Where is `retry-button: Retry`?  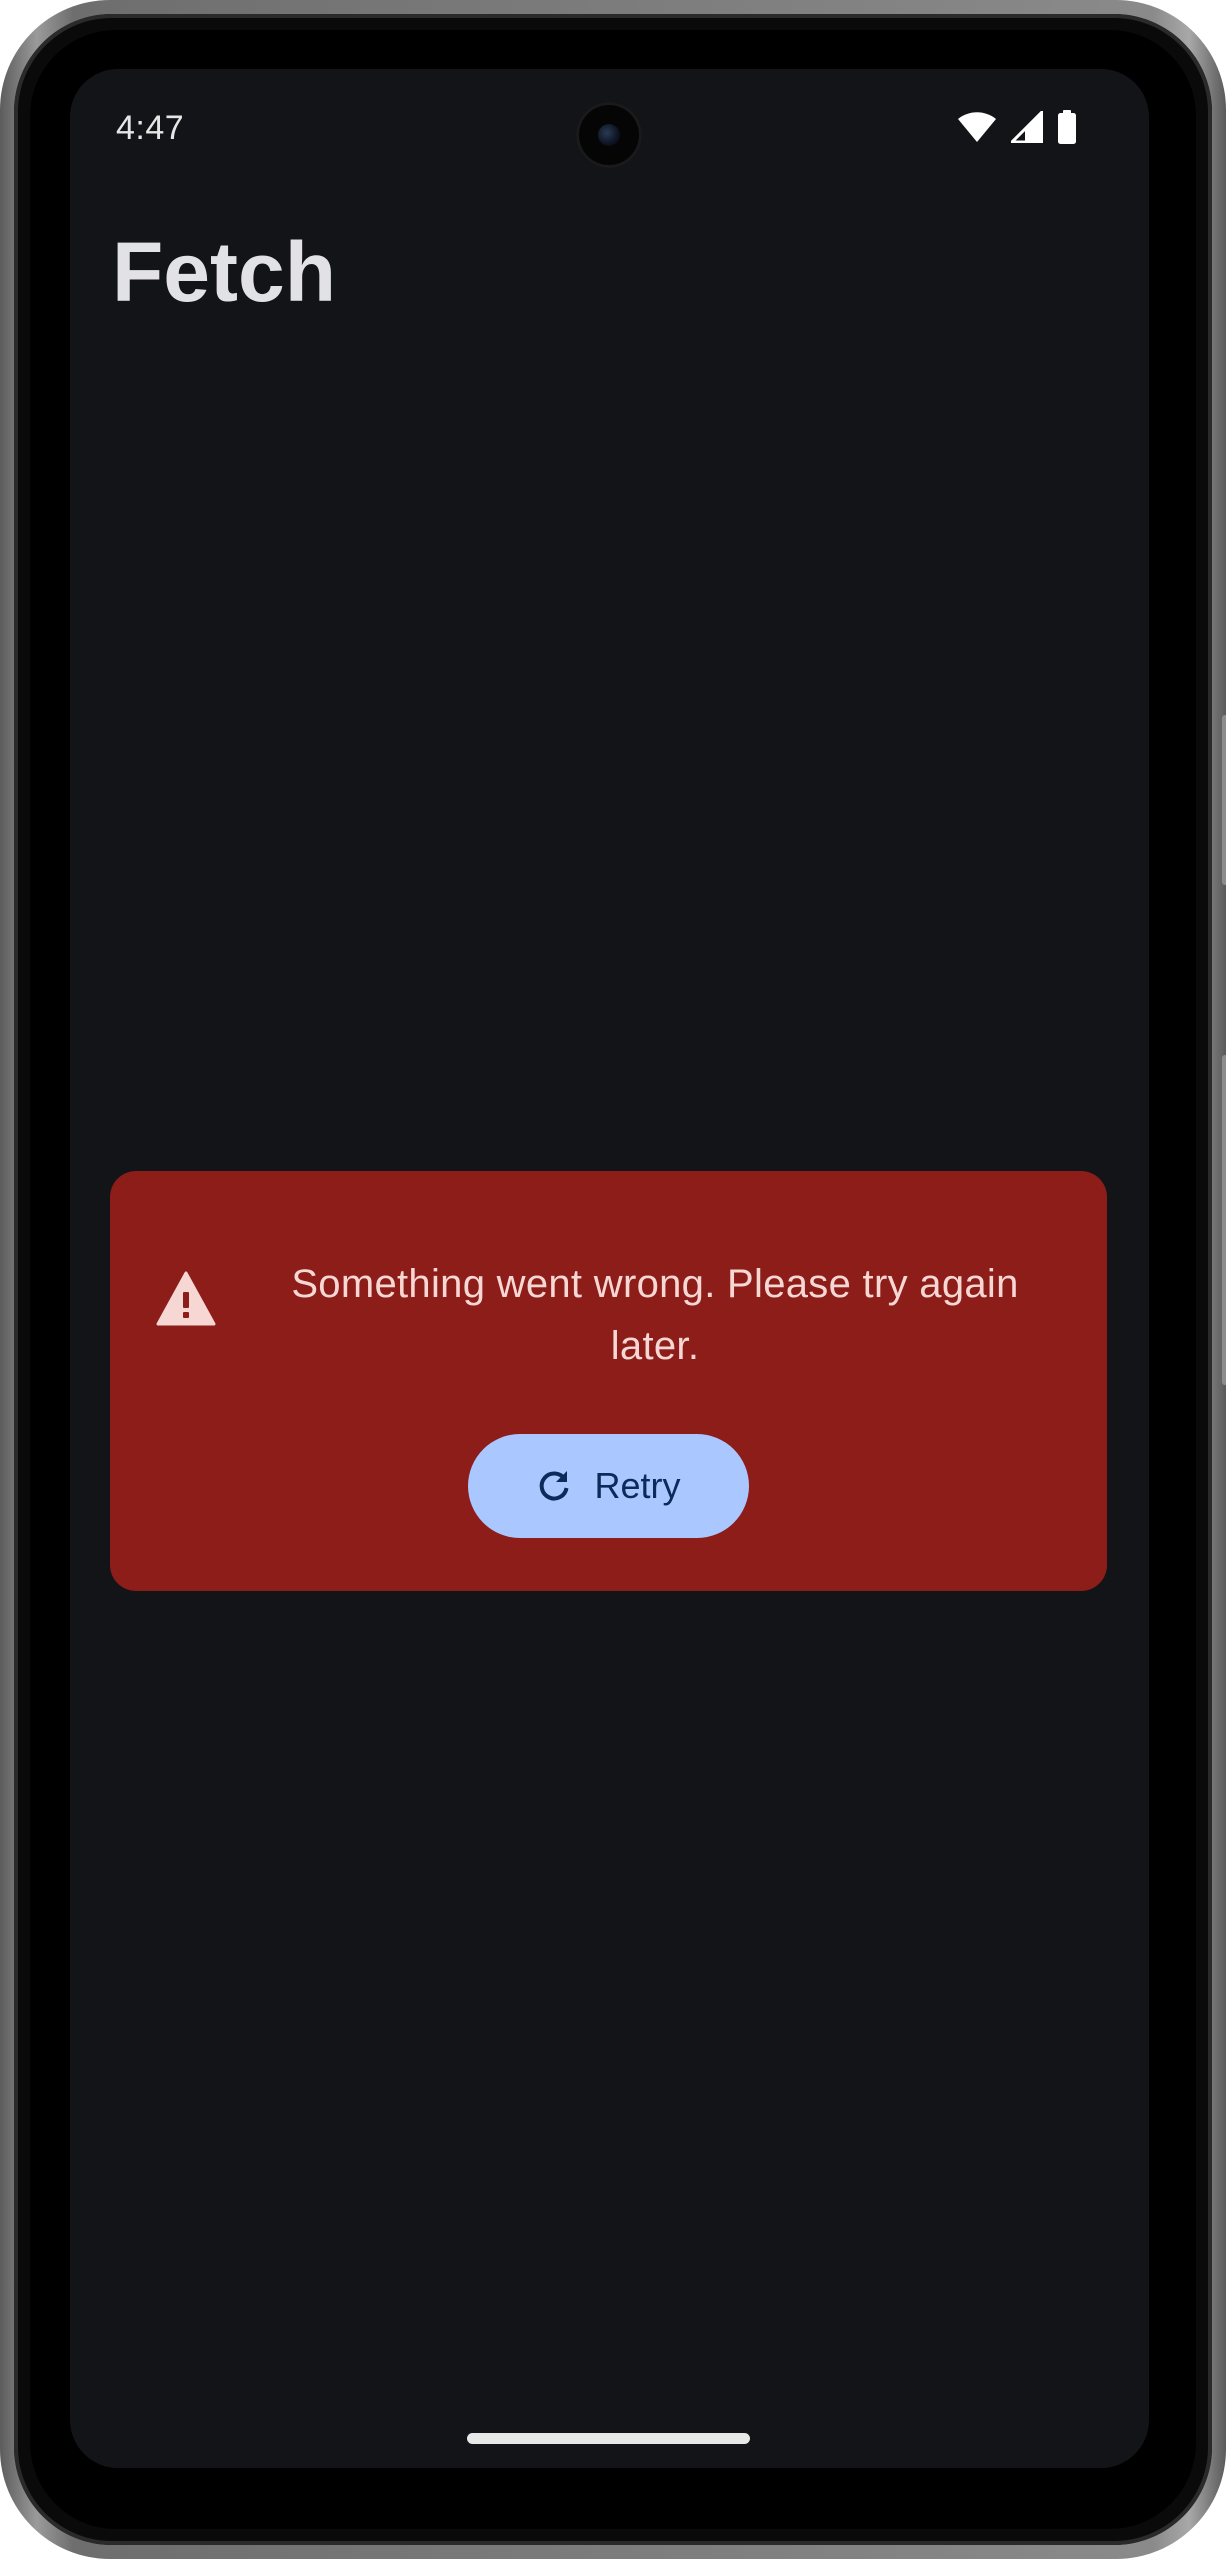
retry-button: Retry is located at coordinates (608, 1486).